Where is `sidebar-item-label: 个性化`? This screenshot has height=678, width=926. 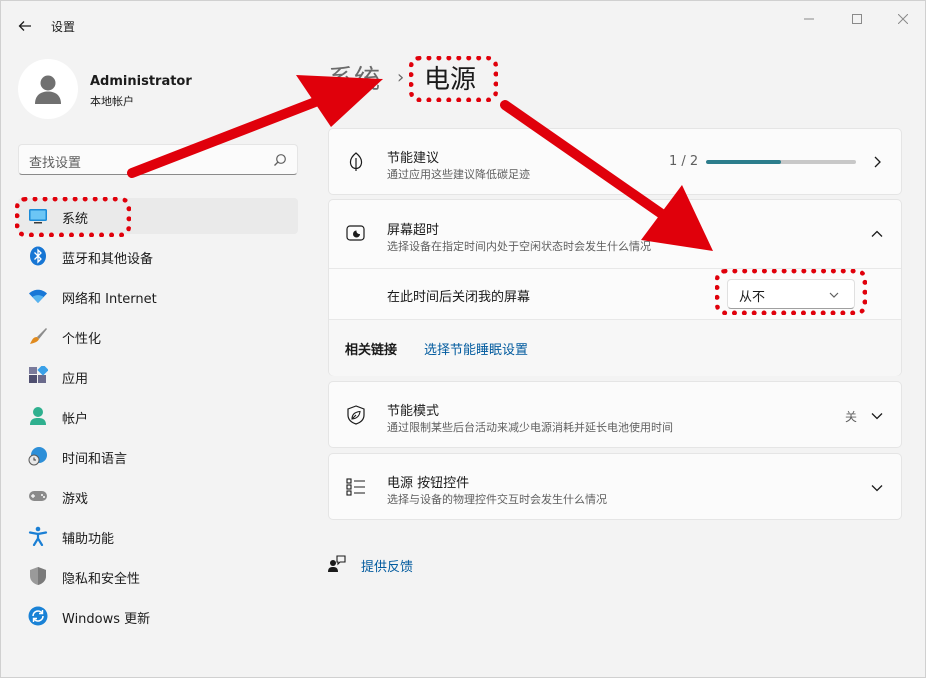
sidebar-item-label: 个性化 is located at coordinates (82, 339).